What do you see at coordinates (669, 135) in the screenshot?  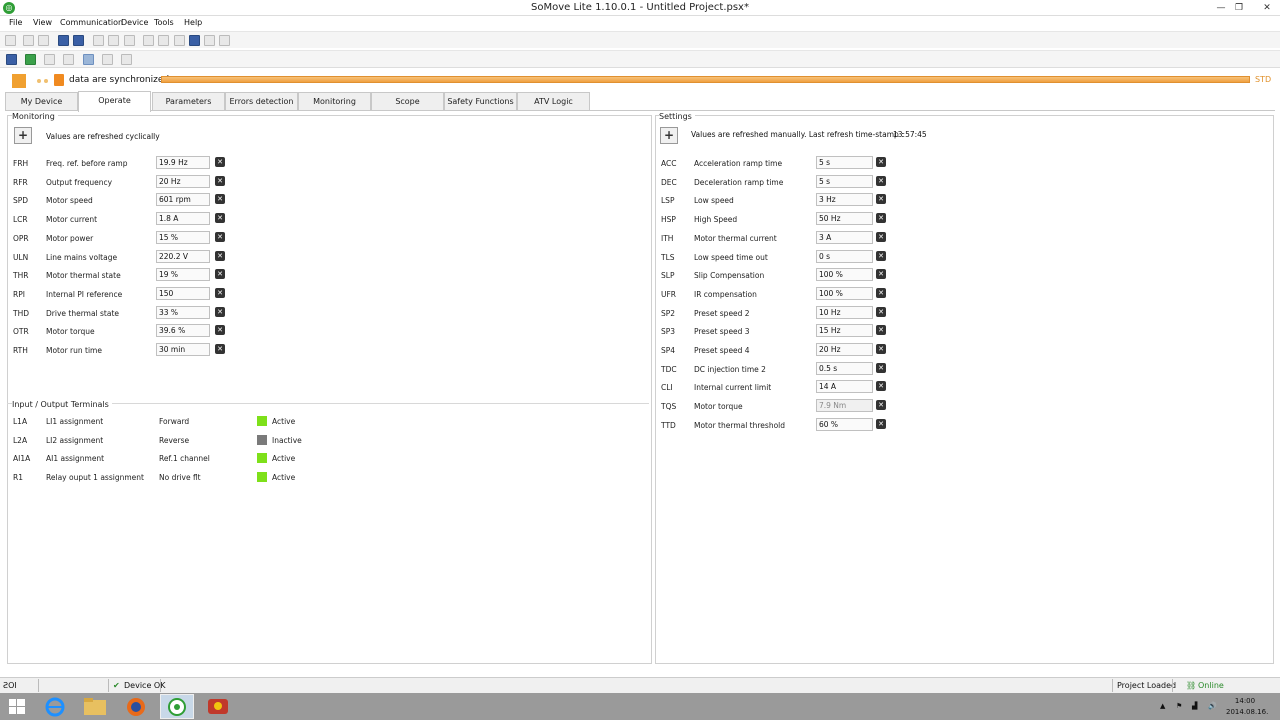 I see `settings-refresh-button: +` at bounding box center [669, 135].